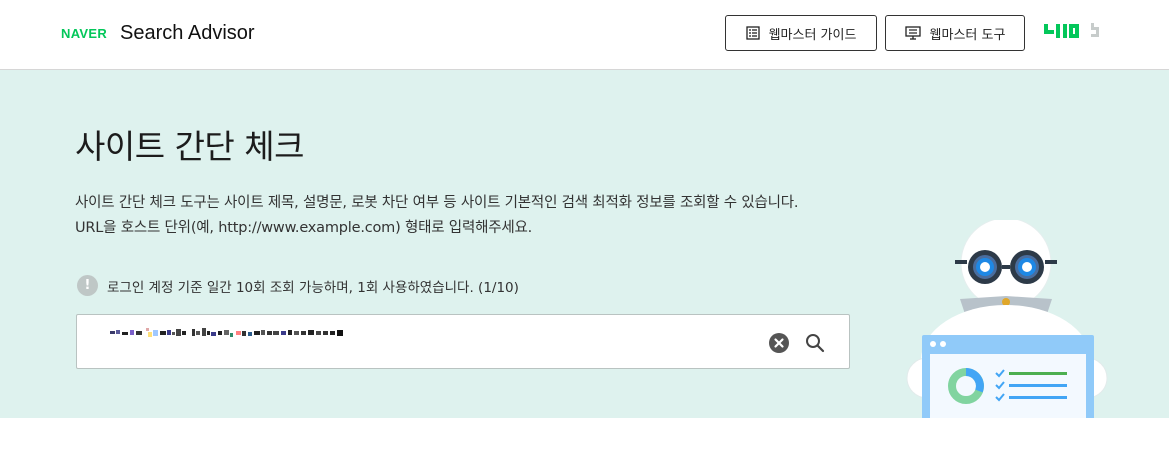 The image size is (1169, 450). What do you see at coordinates (187, 33) in the screenshot?
I see `app-name: Search Advisor` at bounding box center [187, 33].